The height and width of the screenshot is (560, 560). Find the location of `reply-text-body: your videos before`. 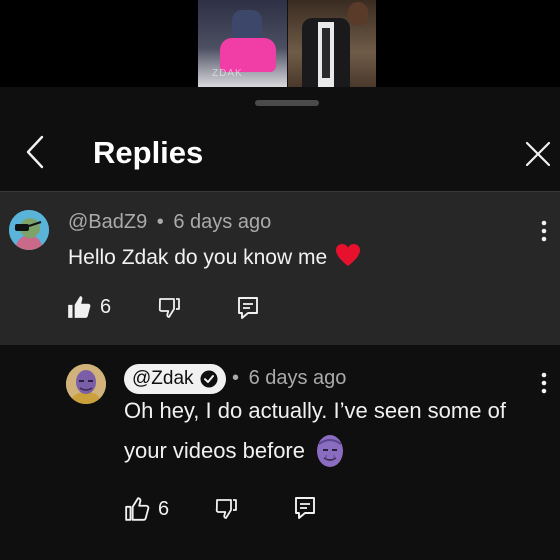

reply-text-body: your videos before is located at coordinates (214, 450).